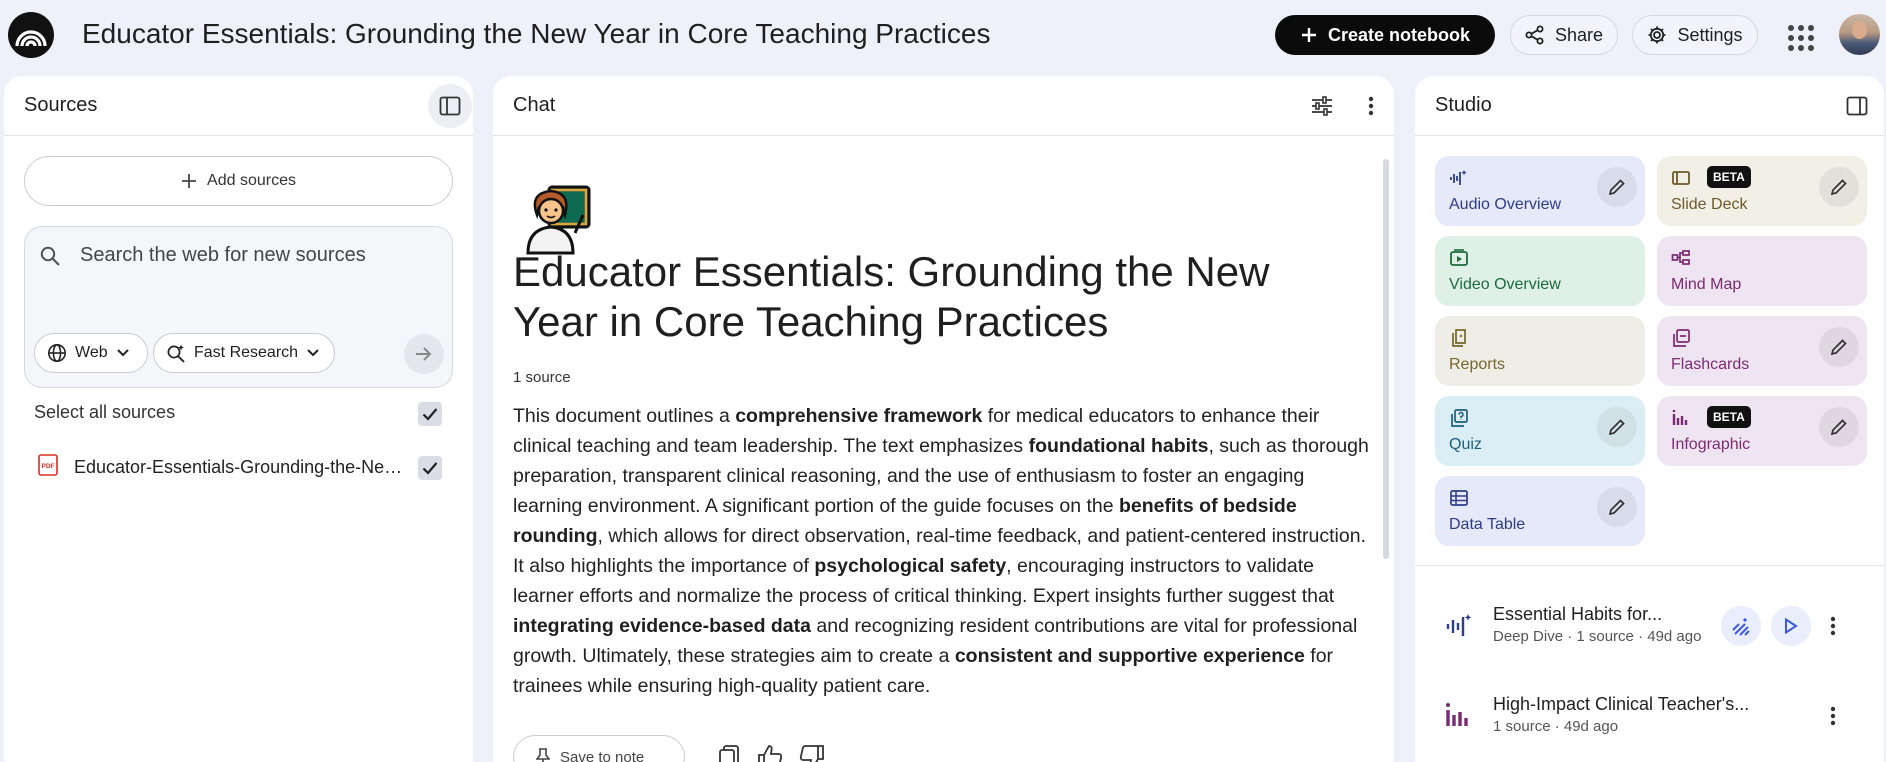 The width and height of the screenshot is (1886, 762). What do you see at coordinates (1459, 257) in the screenshot?
I see `video-icon` at bounding box center [1459, 257].